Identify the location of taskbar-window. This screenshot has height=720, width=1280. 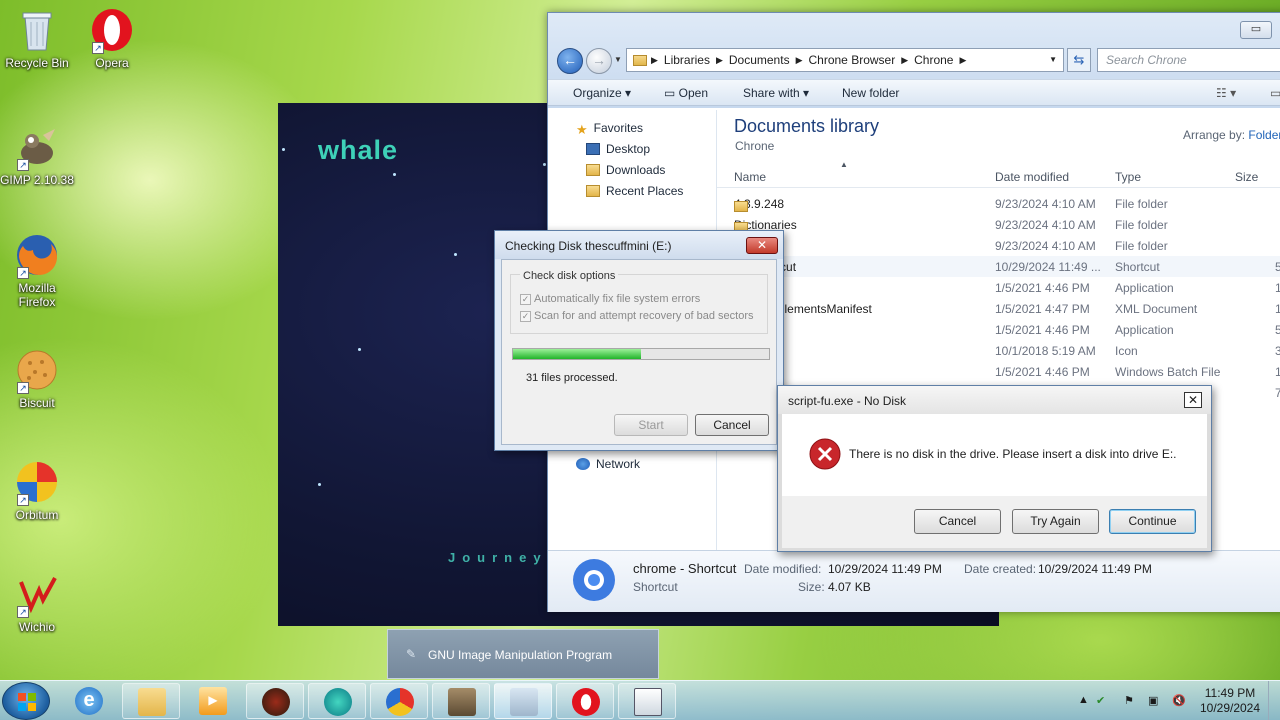
(647, 701).